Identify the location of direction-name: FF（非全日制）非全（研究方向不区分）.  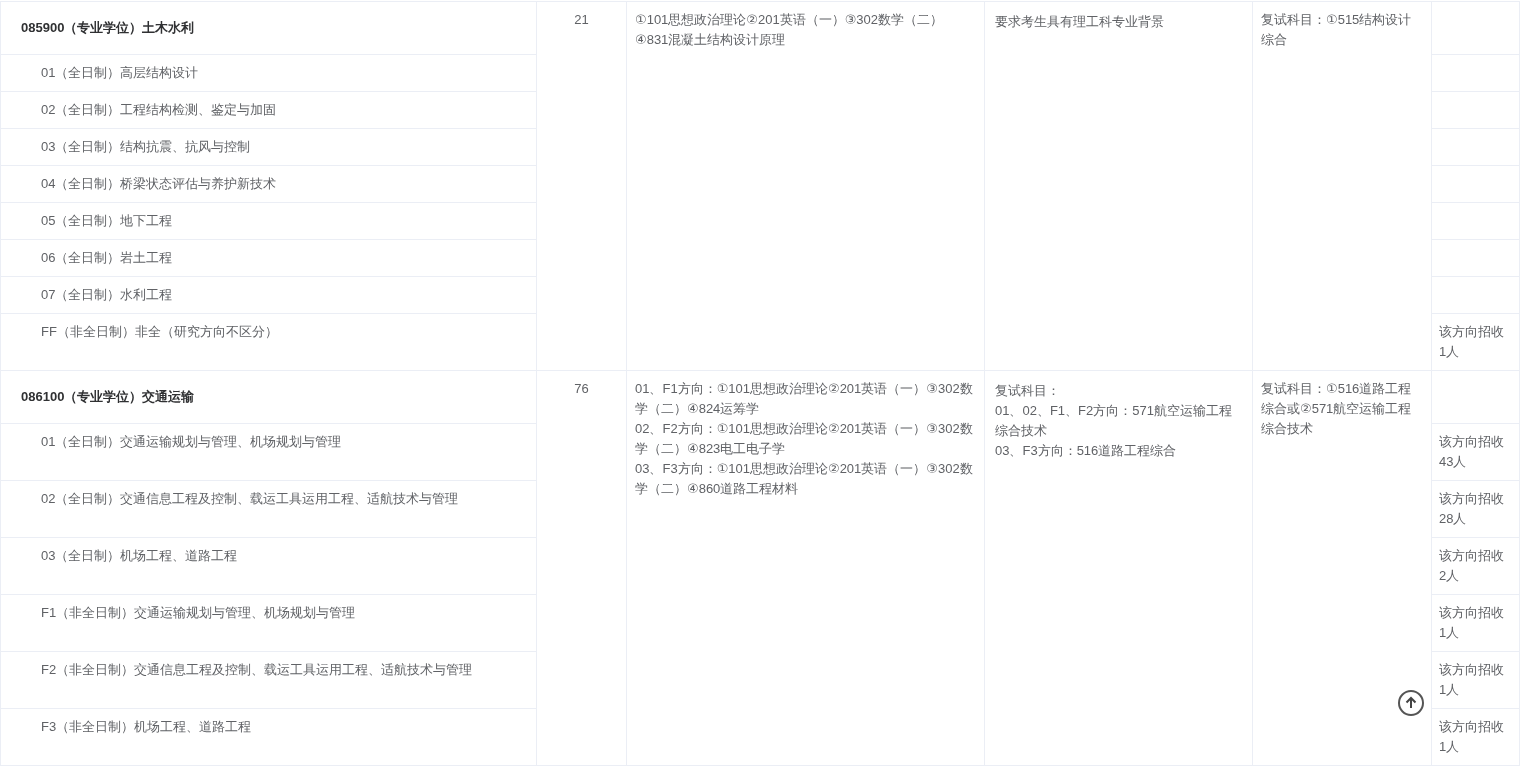
(159, 332).